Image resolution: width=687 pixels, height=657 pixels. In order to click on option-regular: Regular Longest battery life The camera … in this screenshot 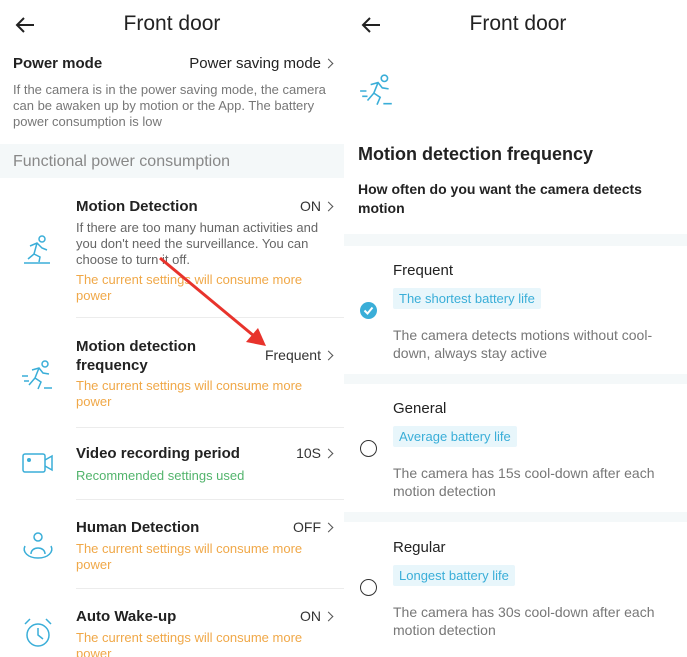, I will do `click(515, 586)`.